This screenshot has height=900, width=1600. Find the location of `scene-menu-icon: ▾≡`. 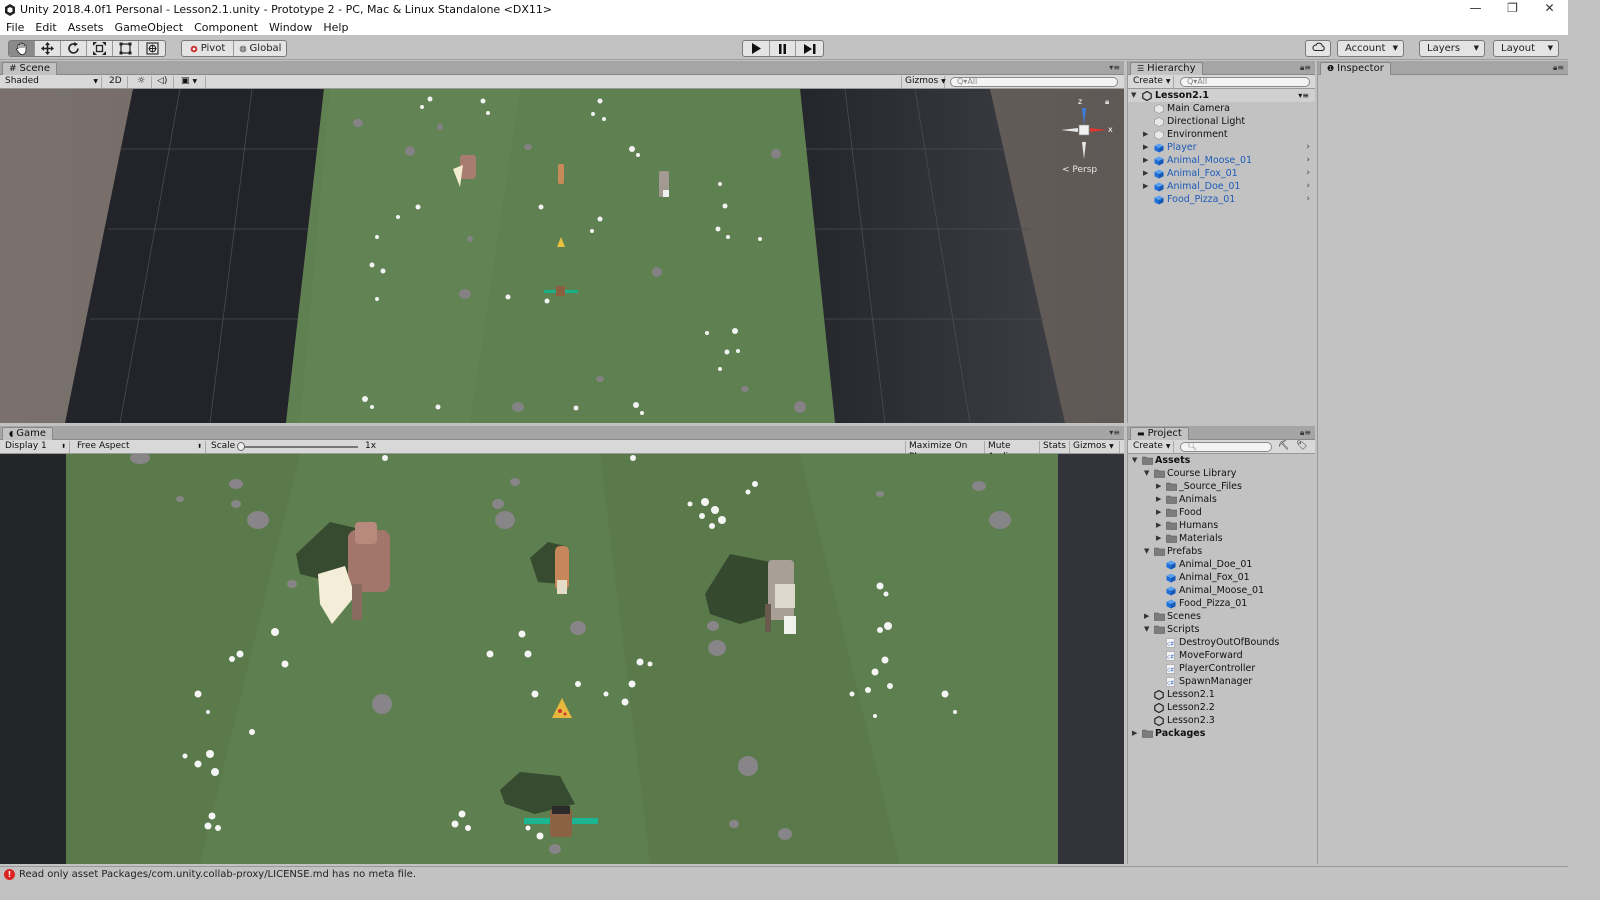

scene-menu-icon: ▾≡ is located at coordinates (1303, 95).